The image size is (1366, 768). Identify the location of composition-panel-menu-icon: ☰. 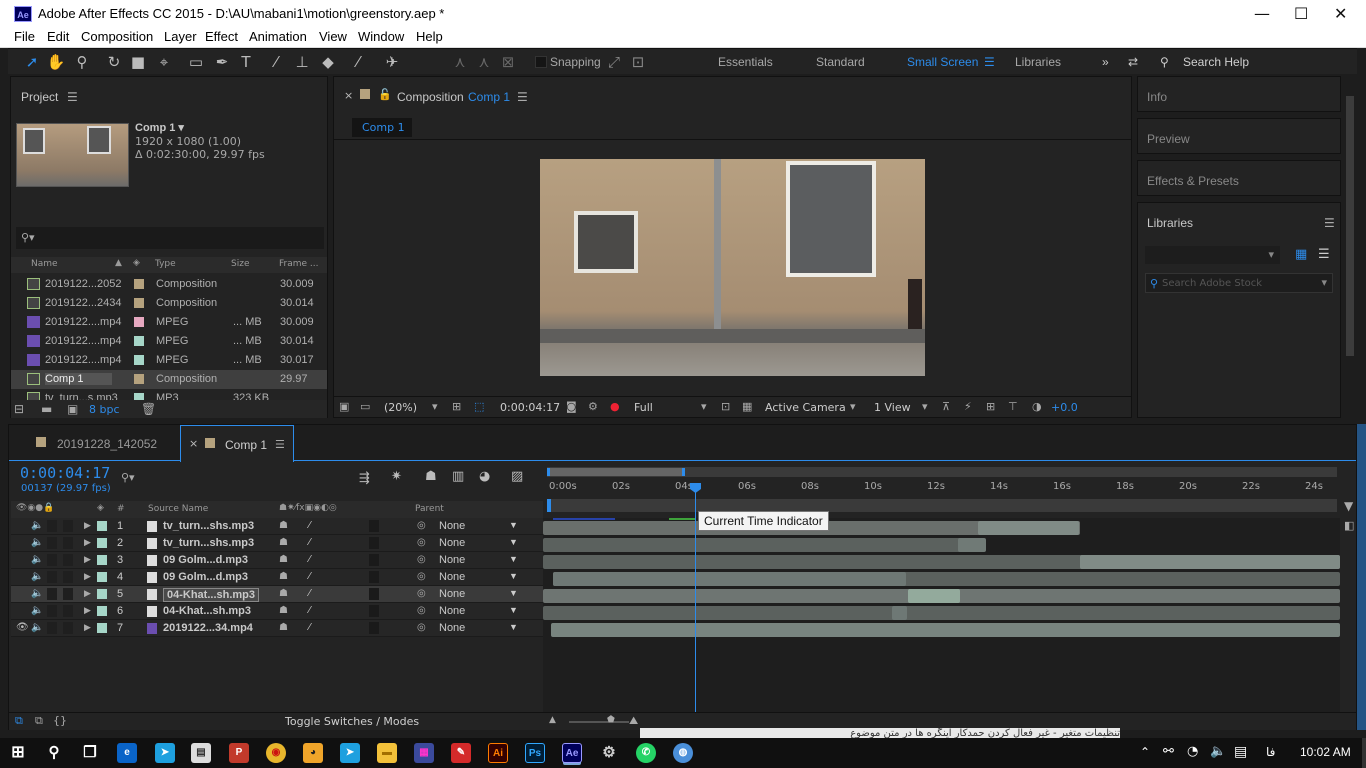
(522, 97).